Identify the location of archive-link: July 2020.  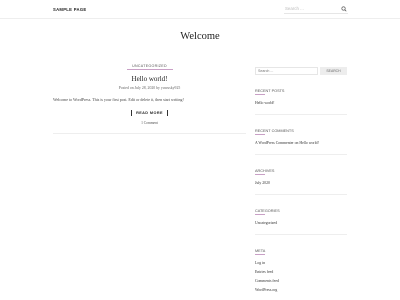
(301, 183).